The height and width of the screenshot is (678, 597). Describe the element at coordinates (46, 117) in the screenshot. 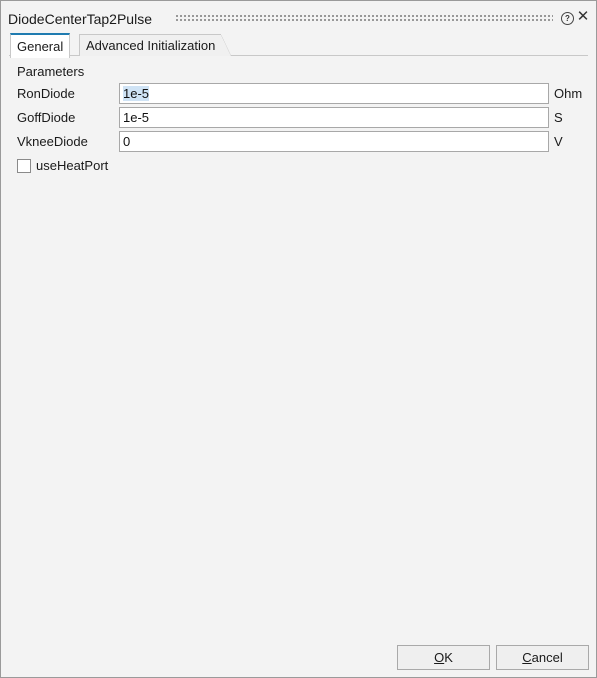

I see `goff-diode-label: GoffDiode` at that location.